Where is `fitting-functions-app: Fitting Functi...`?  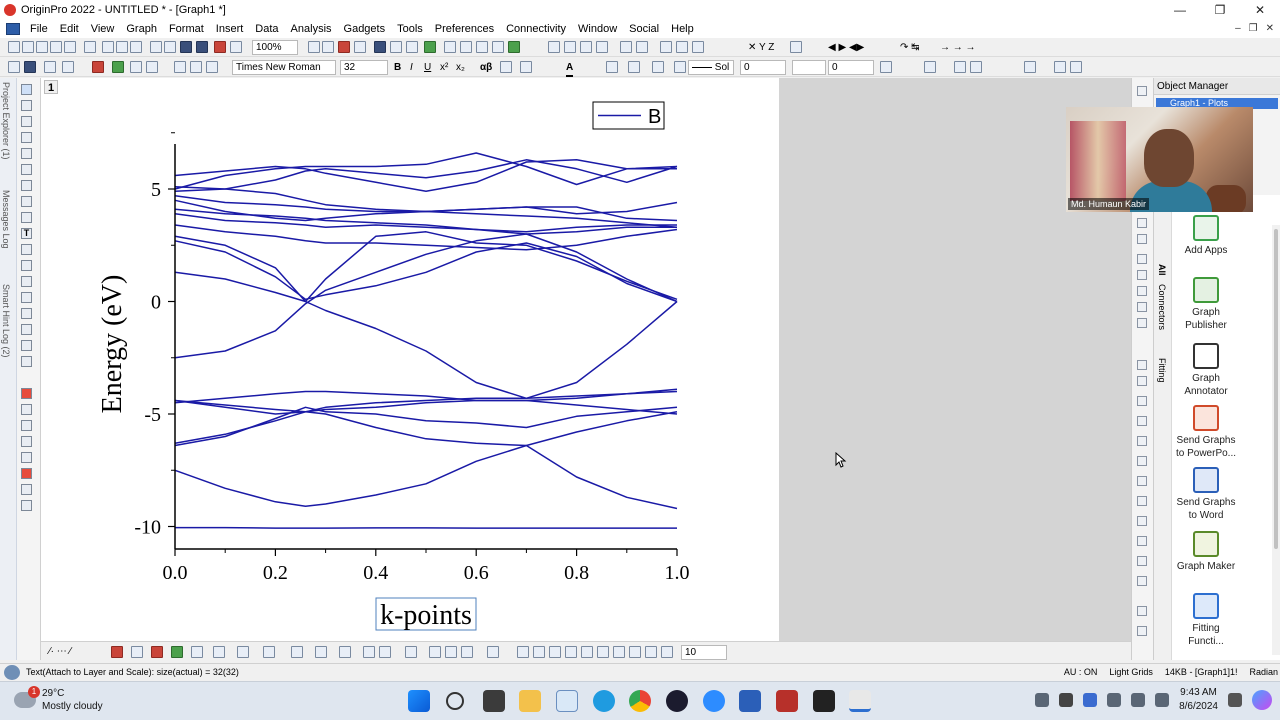
fitting-functions-app: Fitting Functi... is located at coordinates (1206, 620).